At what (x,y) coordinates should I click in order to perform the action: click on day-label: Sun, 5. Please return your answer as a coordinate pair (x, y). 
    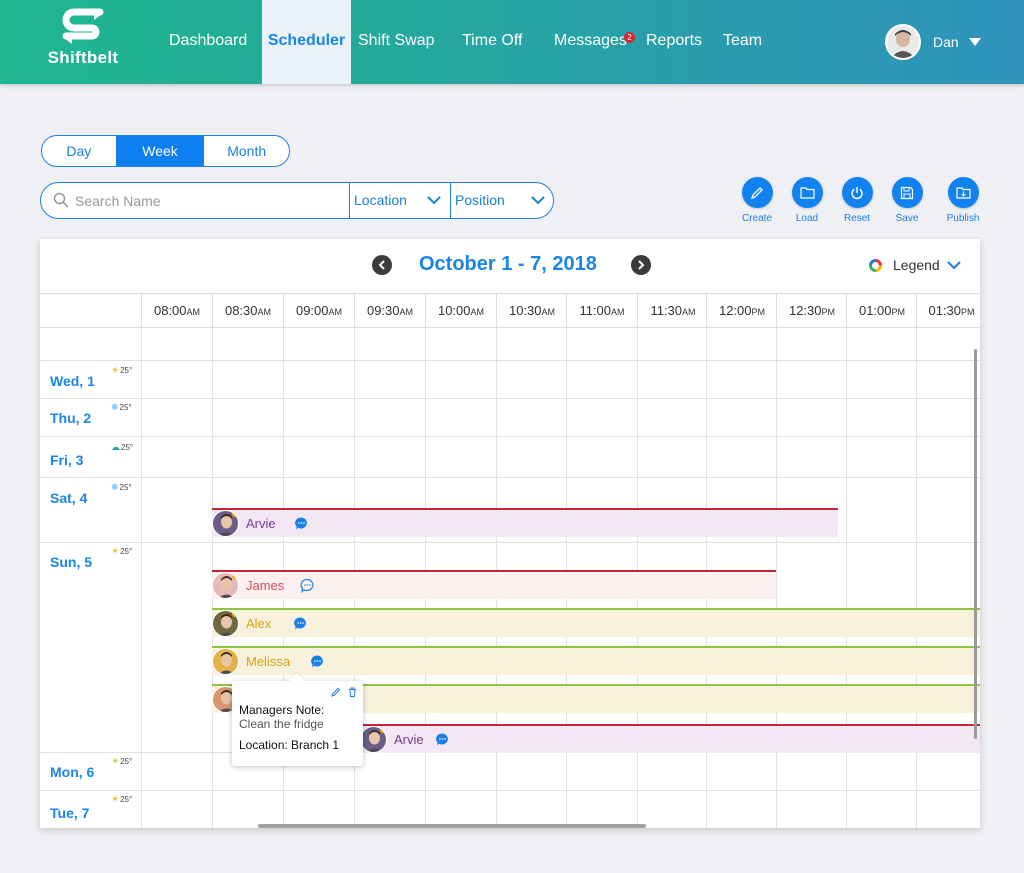
    Looking at the image, I should click on (71, 562).